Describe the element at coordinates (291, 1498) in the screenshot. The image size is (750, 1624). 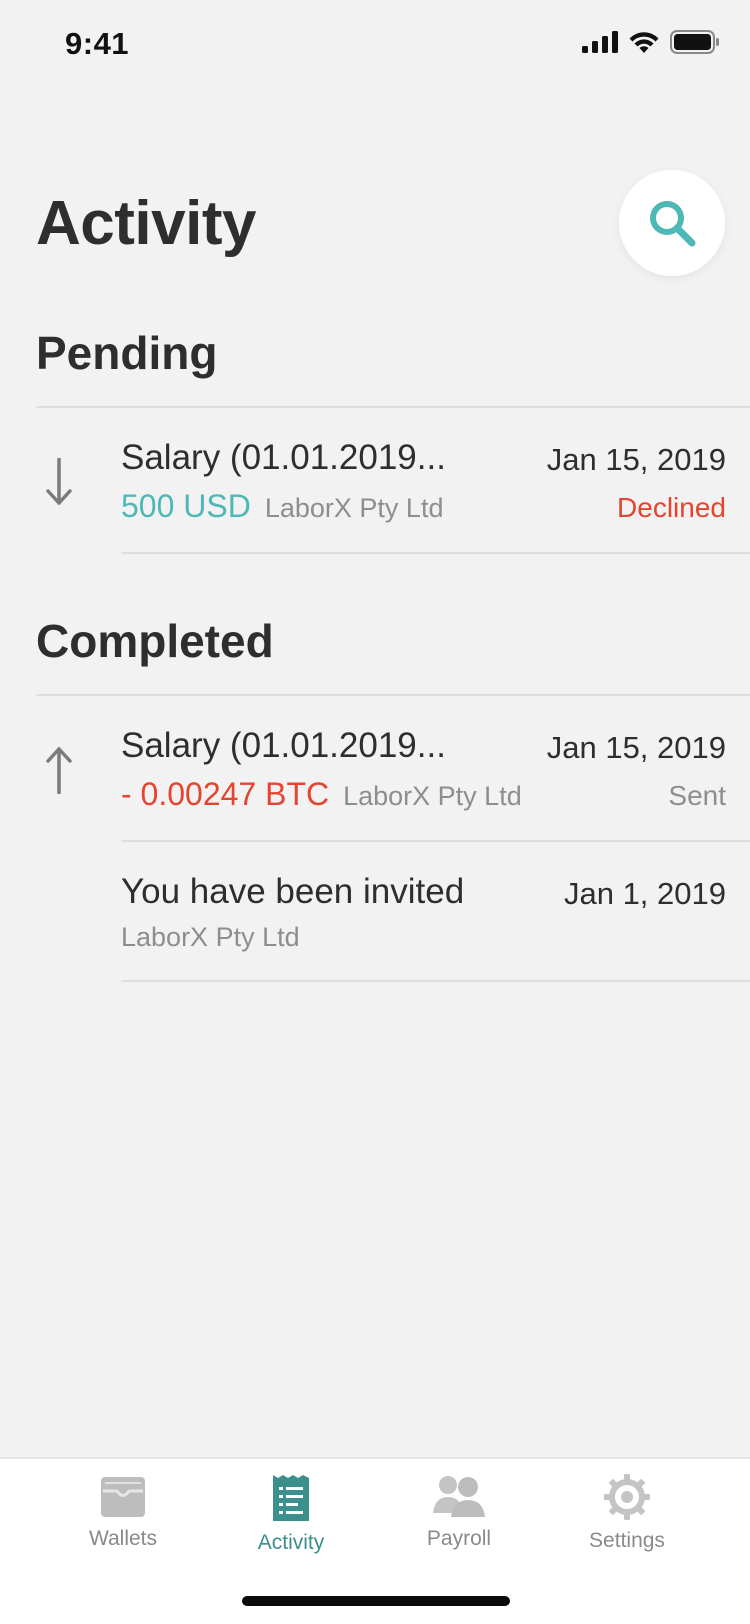
I see `receipt-icon` at that location.